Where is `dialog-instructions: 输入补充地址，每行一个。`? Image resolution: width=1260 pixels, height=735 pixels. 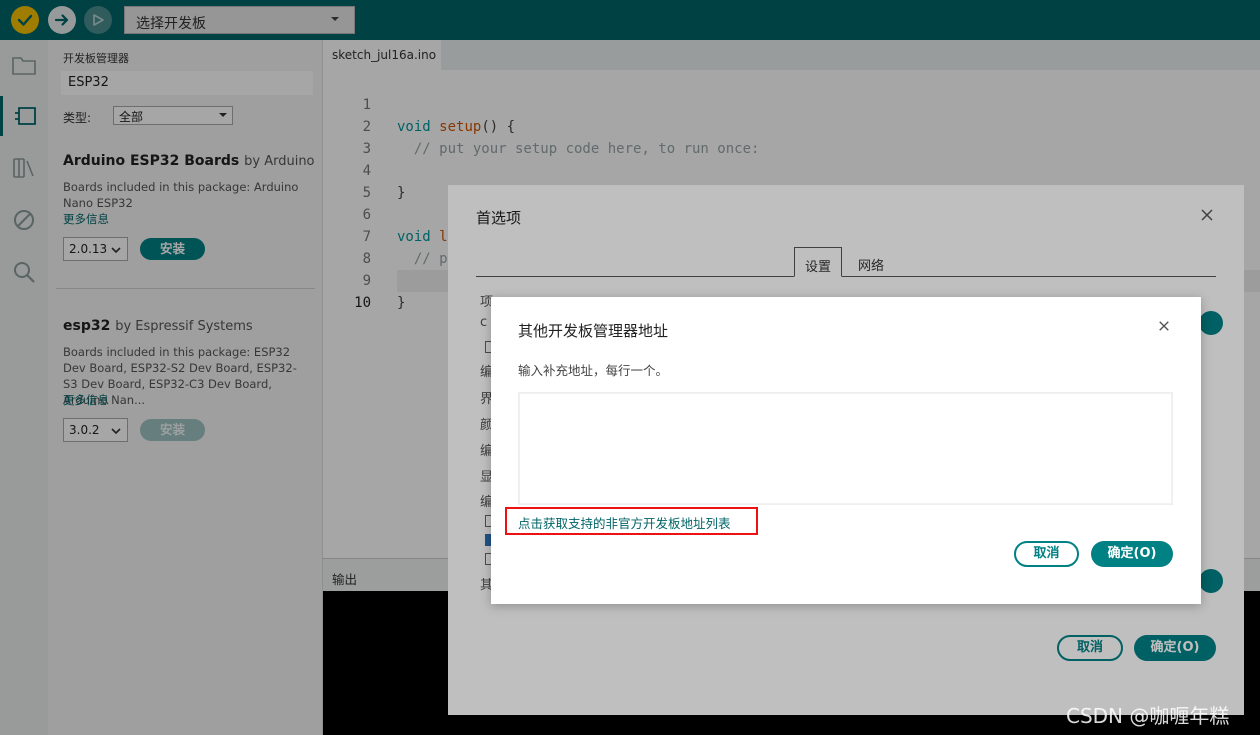
dialog-instructions: 输入补充地址，每行一个。 is located at coordinates (593, 370).